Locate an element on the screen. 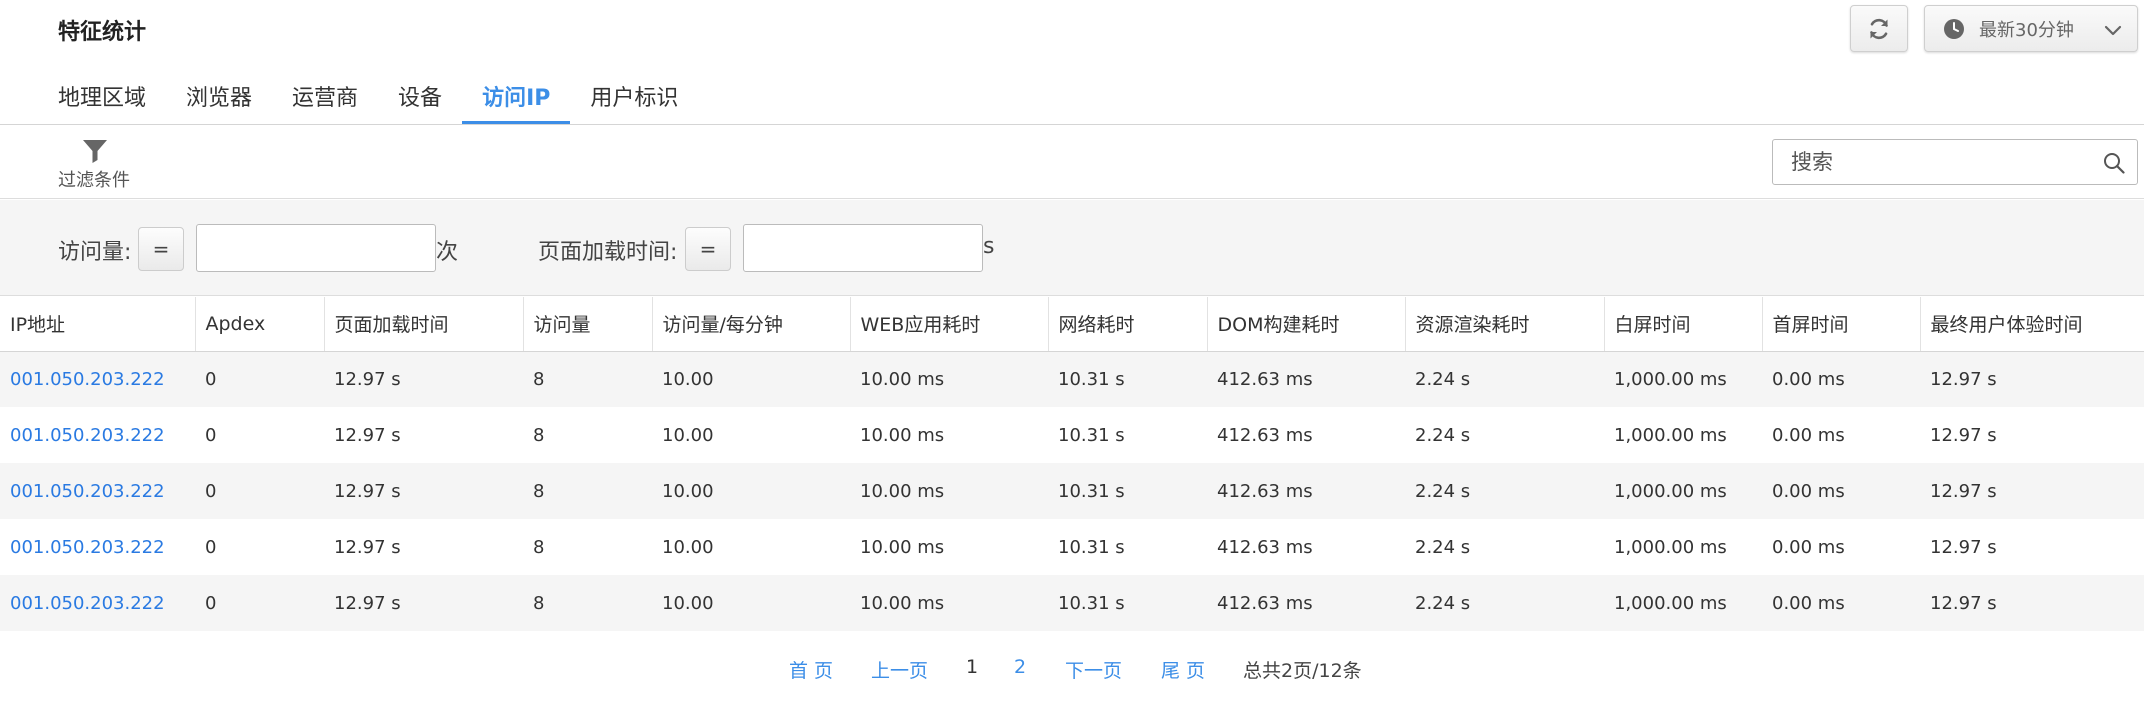 The width and height of the screenshot is (2144, 708). tab-carrier: 运营商 is located at coordinates (325, 99).